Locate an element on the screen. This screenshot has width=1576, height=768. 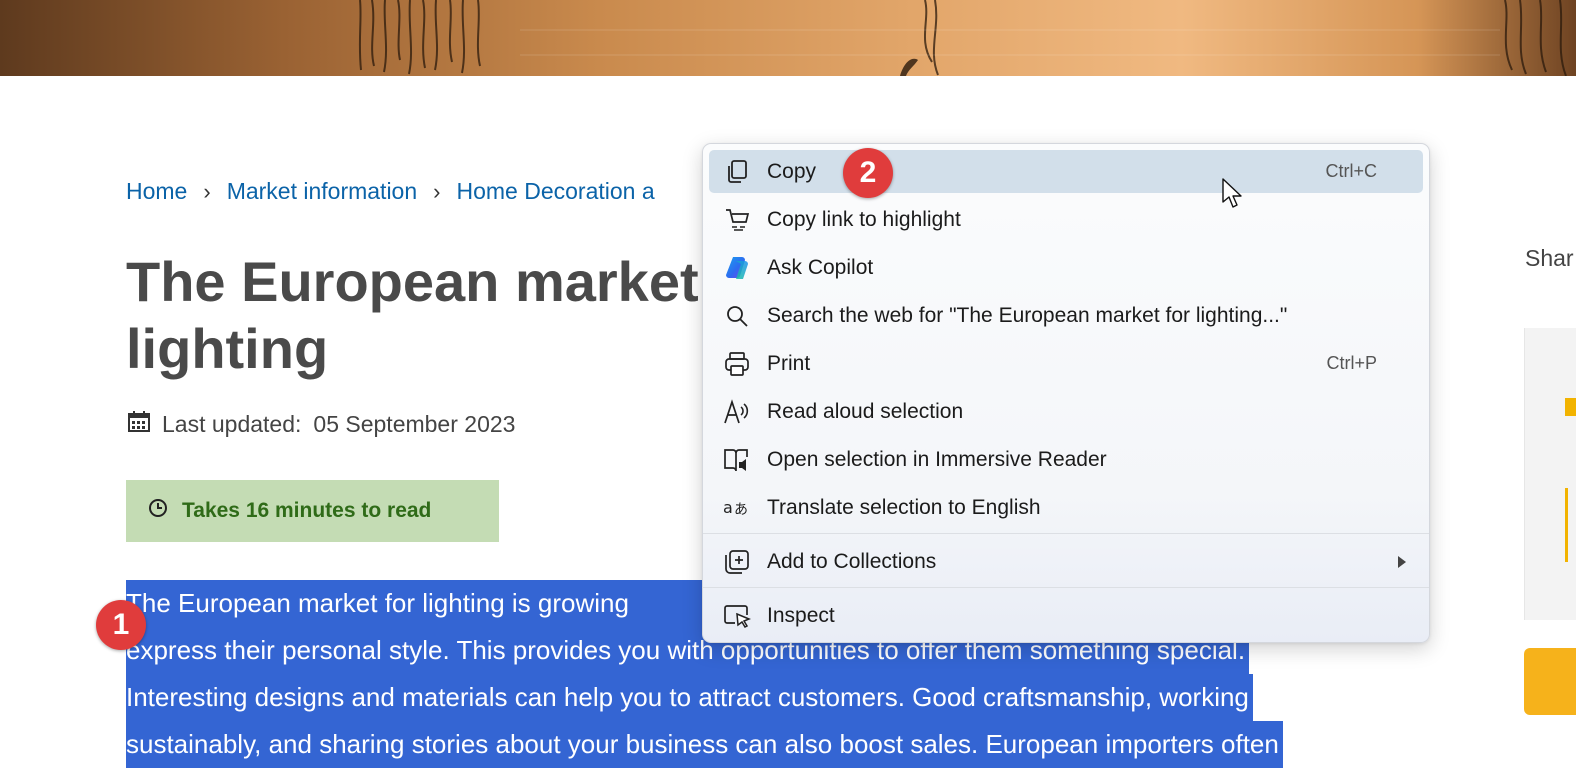
breadcrumb-market-information: Market information is located at coordinates (322, 191).